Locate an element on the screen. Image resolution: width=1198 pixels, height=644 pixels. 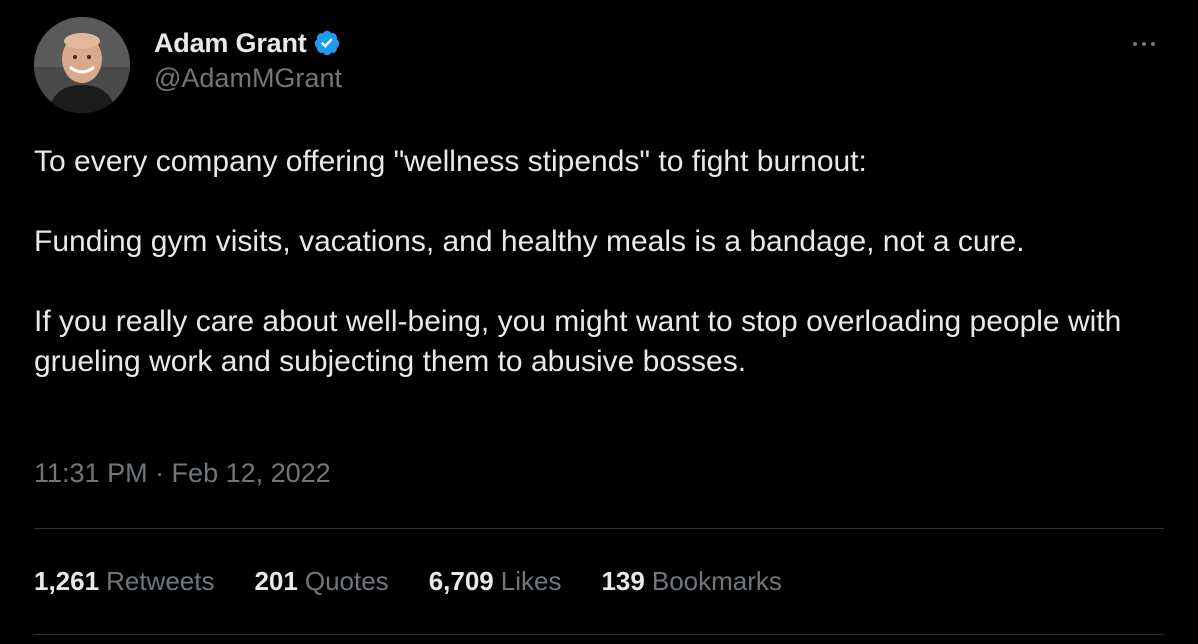
quotes-label: Quotes is located at coordinates (346, 581).